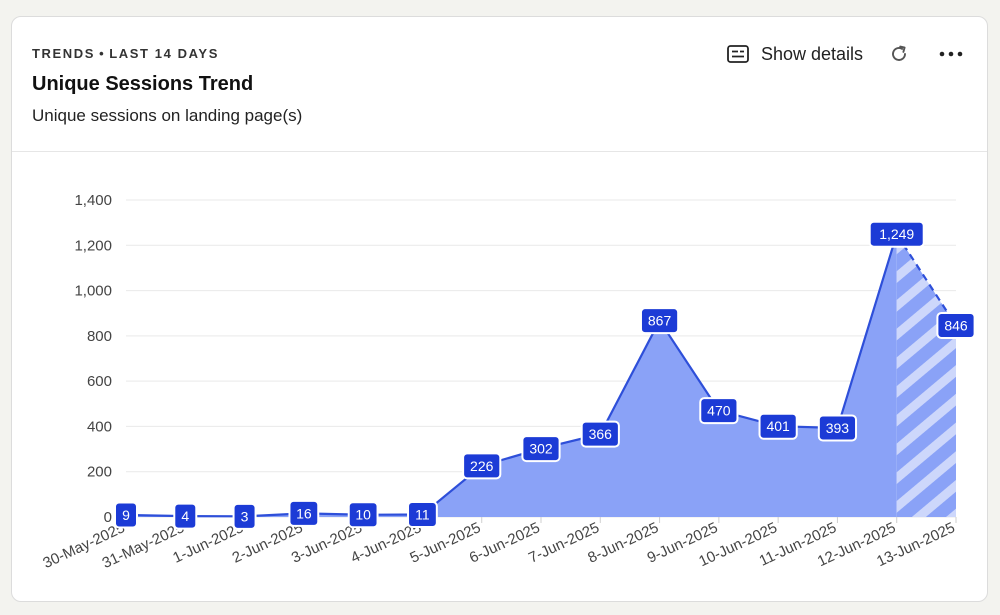 Image resolution: width=1000 pixels, height=615 pixels. I want to click on data-label: 16, so click(304, 513).